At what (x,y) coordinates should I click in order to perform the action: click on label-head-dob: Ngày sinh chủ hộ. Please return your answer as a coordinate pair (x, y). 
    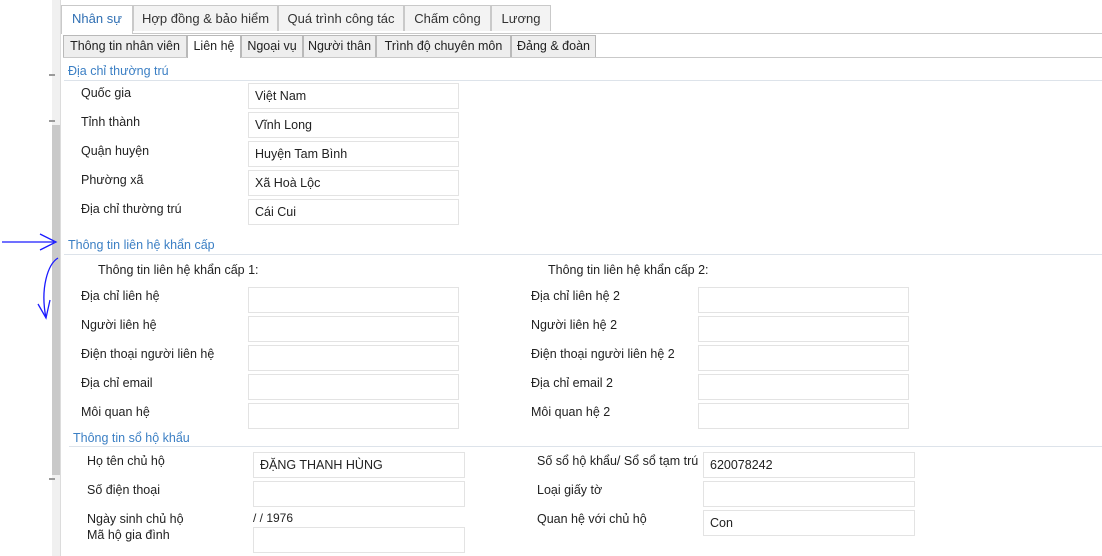
    Looking at the image, I should click on (135, 519).